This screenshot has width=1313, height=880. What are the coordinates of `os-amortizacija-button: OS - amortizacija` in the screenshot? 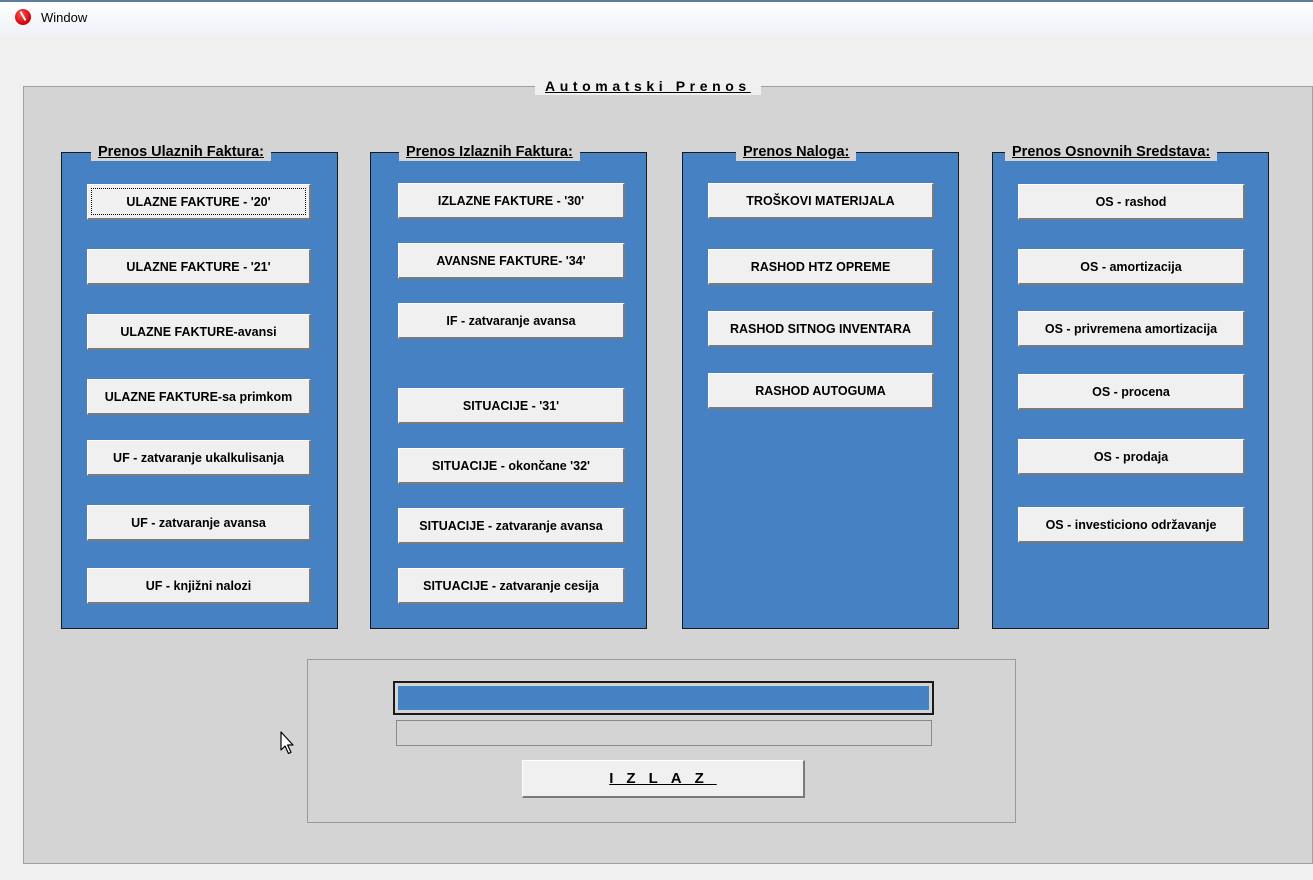 It's located at (1131, 267).